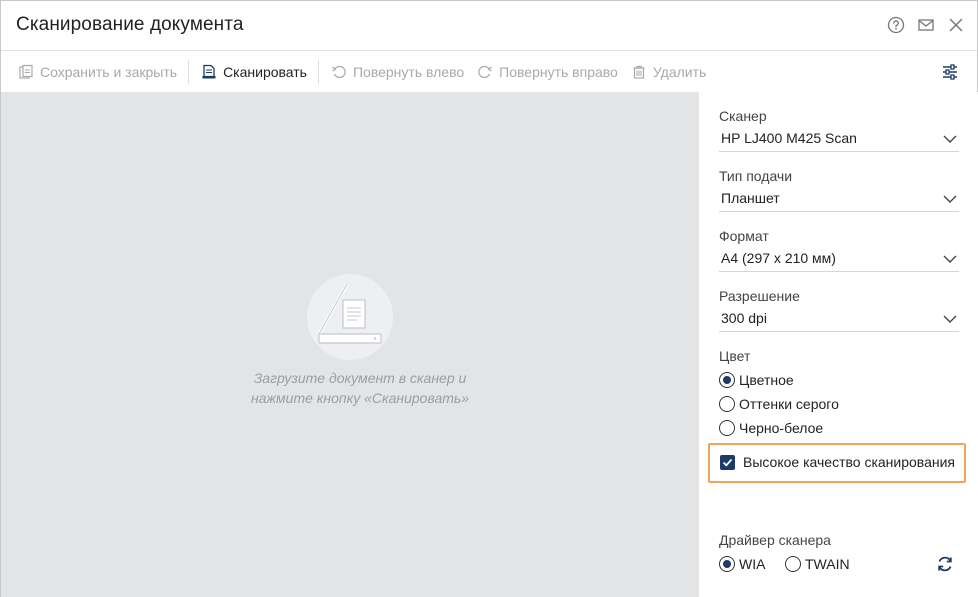 This screenshot has height=597, width=978. What do you see at coordinates (744, 236) in the screenshot?
I see `format-label: Формат` at bounding box center [744, 236].